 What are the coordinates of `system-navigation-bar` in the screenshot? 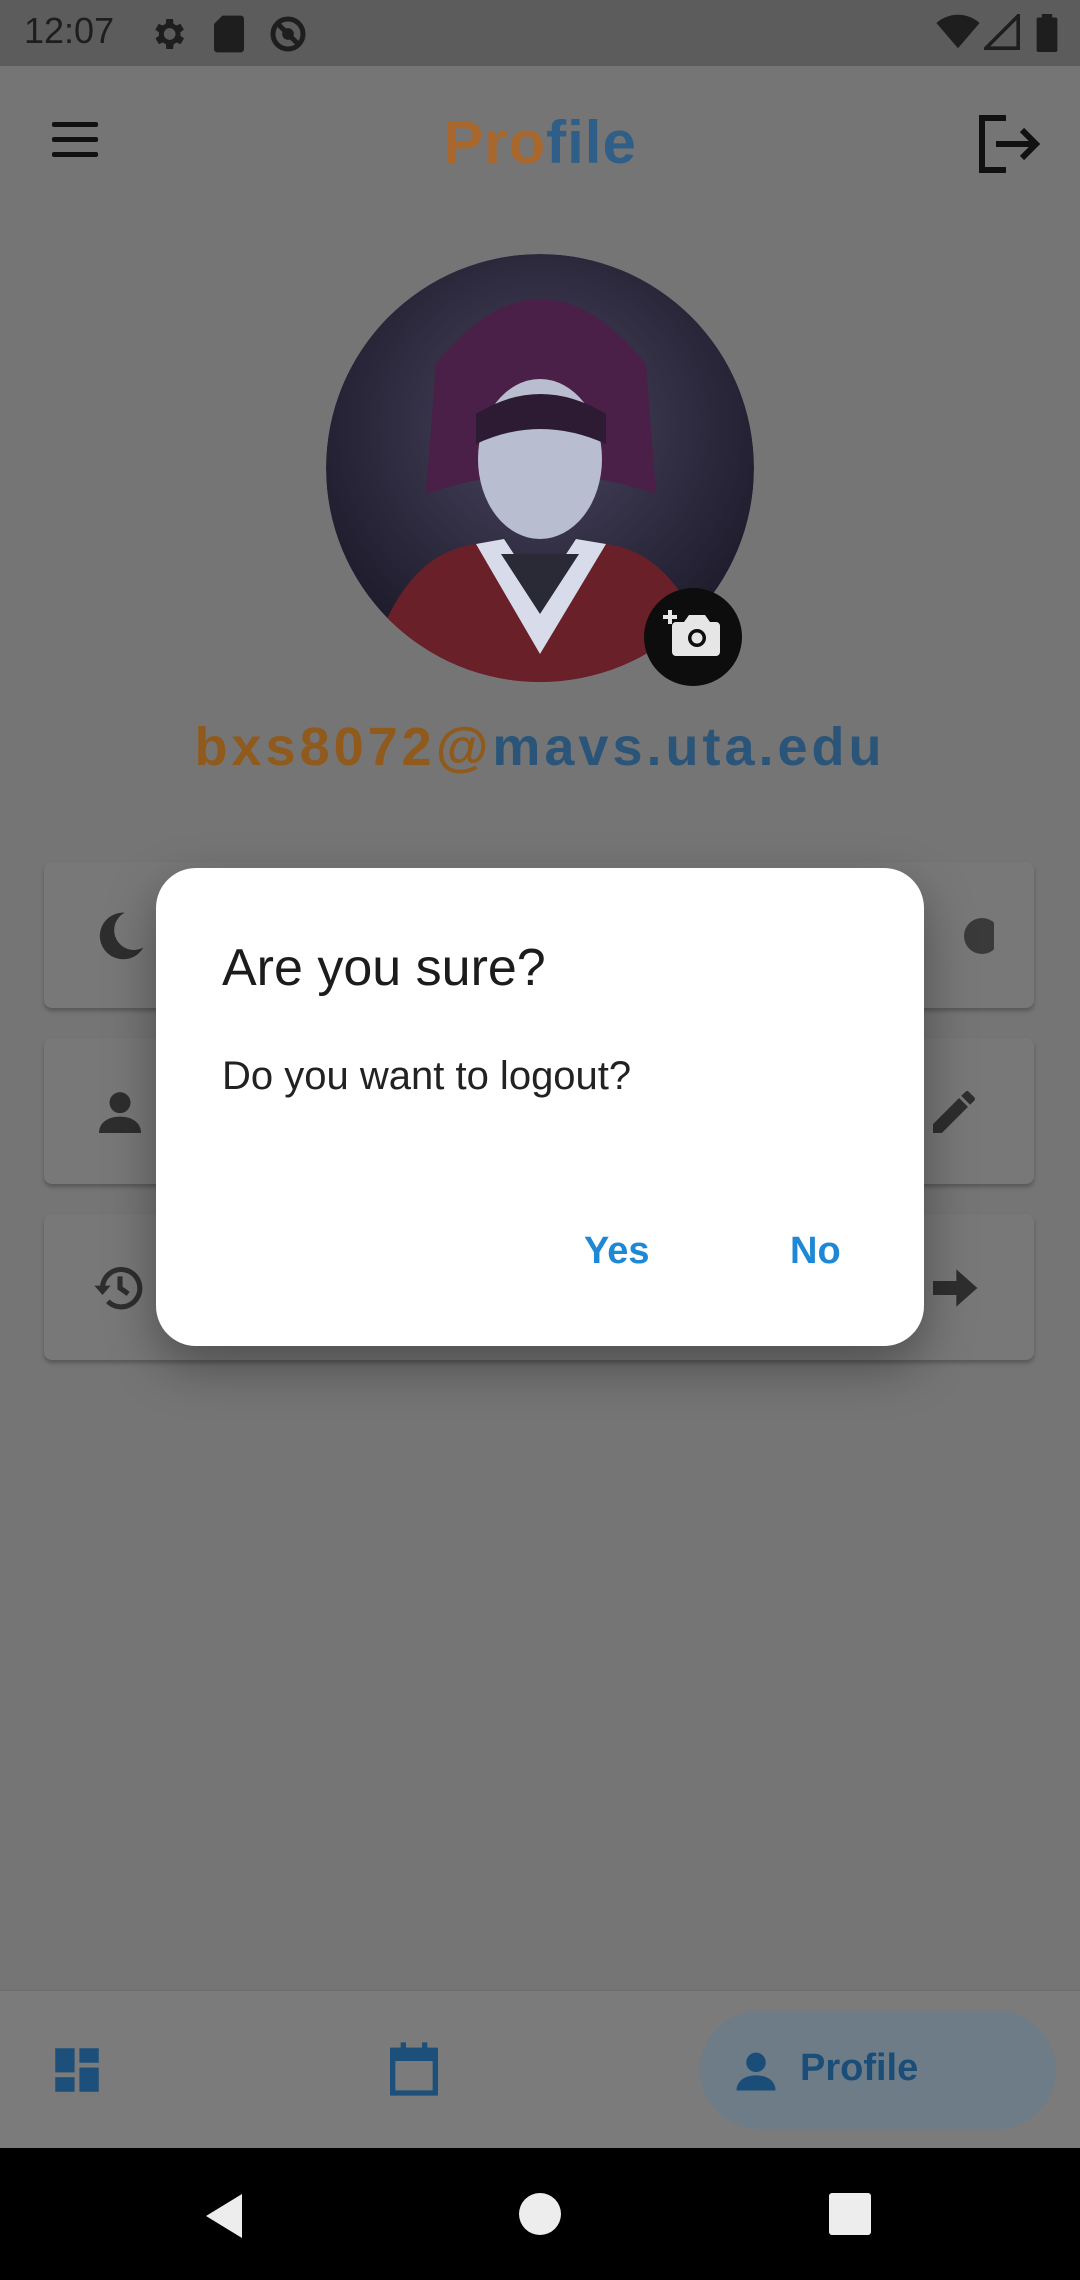 It's located at (540, 2214).